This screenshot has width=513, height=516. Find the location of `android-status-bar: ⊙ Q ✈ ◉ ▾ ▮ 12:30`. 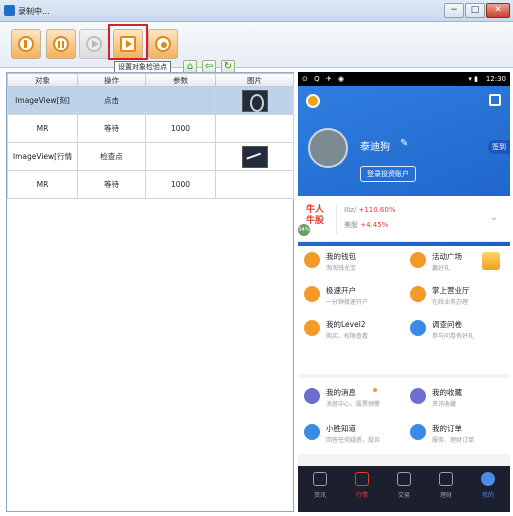

android-status-bar: ⊙ Q ✈ ◉ ▾ ▮ 12:30 is located at coordinates (404, 79).